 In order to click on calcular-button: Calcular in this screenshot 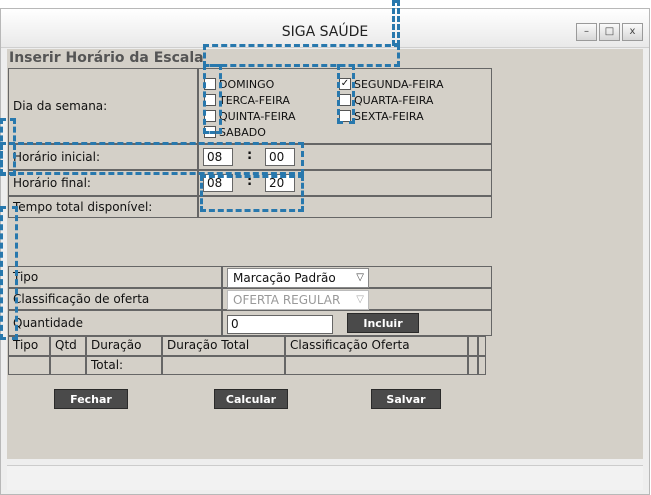, I will do `click(251, 399)`.